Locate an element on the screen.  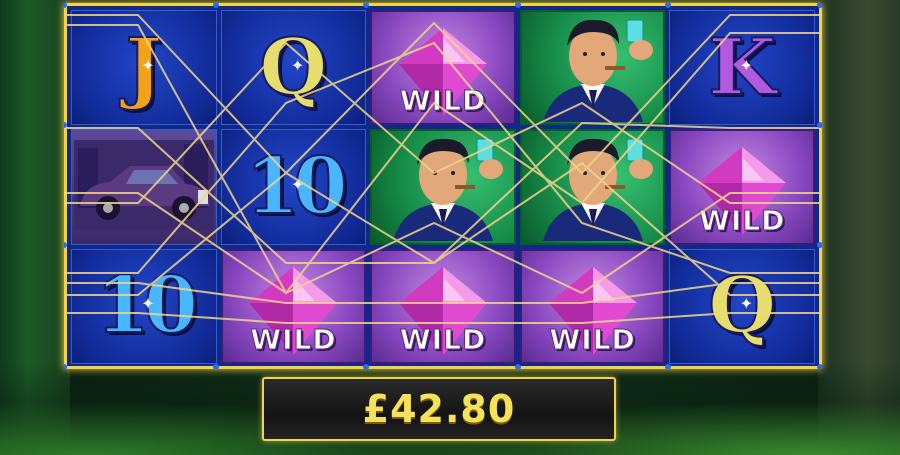
reel-cell: K ✦ is located at coordinates (742, 68).